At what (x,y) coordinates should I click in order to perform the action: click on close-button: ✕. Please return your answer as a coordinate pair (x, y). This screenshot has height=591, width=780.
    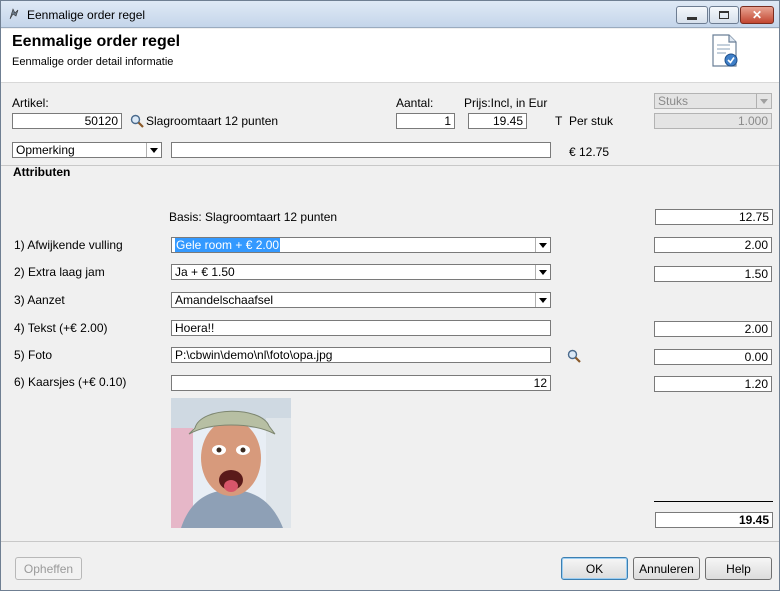
    Looking at the image, I should click on (757, 15).